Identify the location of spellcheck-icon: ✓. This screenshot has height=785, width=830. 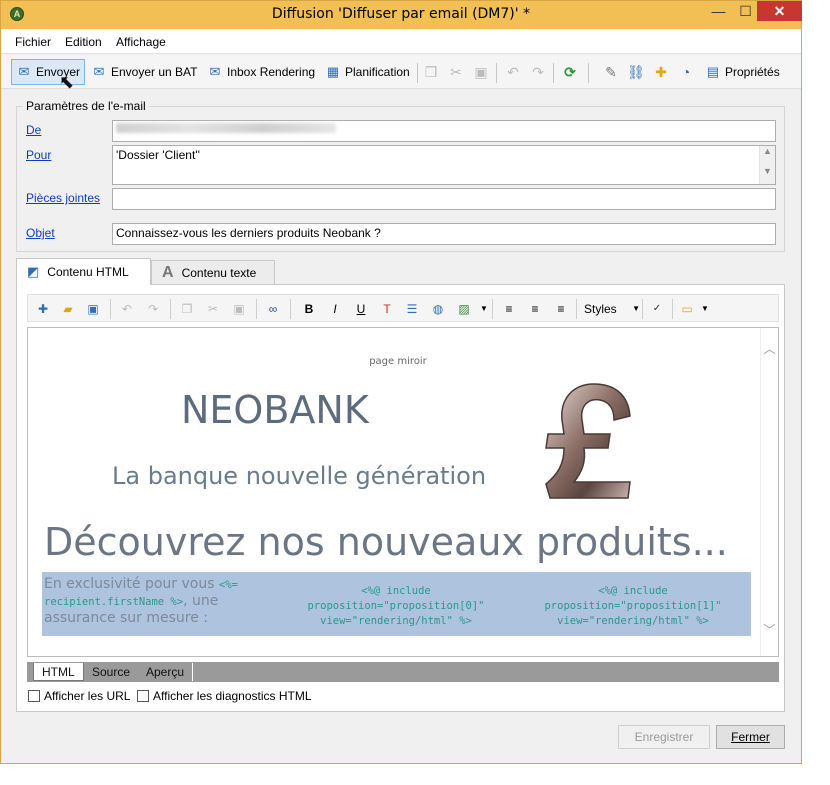
(657, 309).